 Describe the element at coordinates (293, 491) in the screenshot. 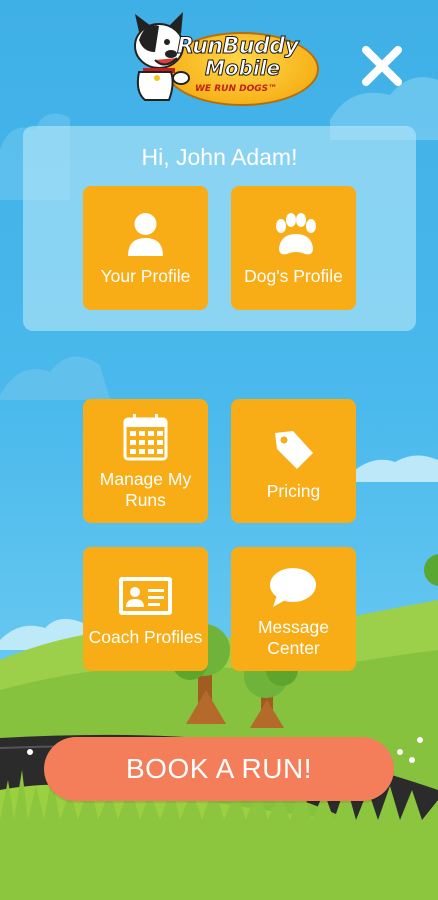

I see `pricing-label: Pricing` at that location.